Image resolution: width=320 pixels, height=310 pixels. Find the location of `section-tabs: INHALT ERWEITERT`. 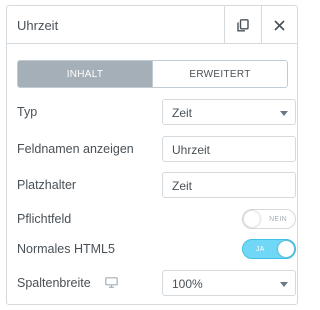

section-tabs: INHALT ERWEITERT is located at coordinates (152, 74).